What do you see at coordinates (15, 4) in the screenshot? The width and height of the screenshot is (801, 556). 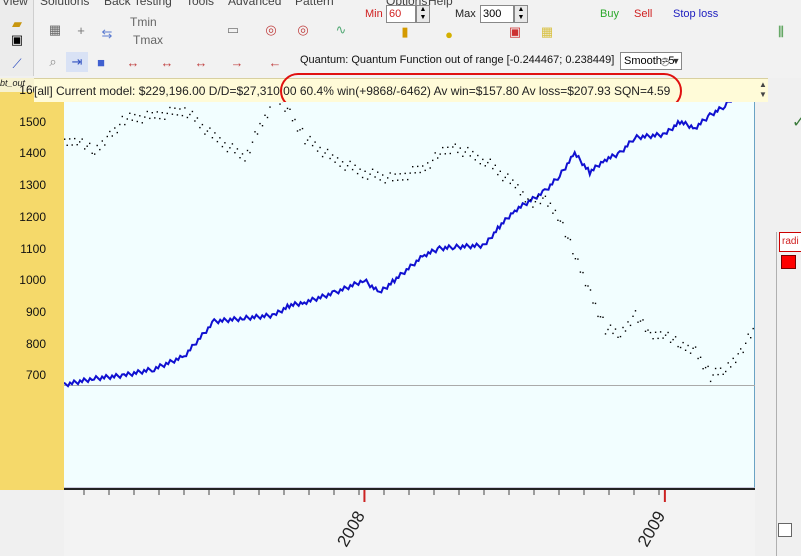 I see `menu-view: View` at bounding box center [15, 4].